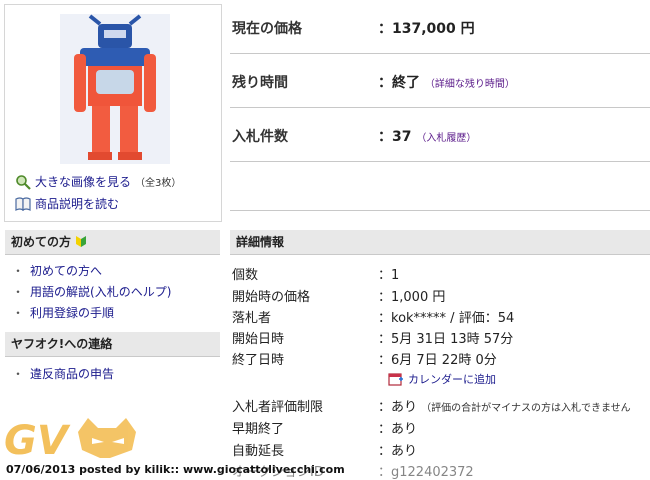 Image resolution: width=650 pixels, height=480 pixels. Describe the element at coordinates (107, 438) in the screenshot. I see `watermark-mask-icon` at that location.